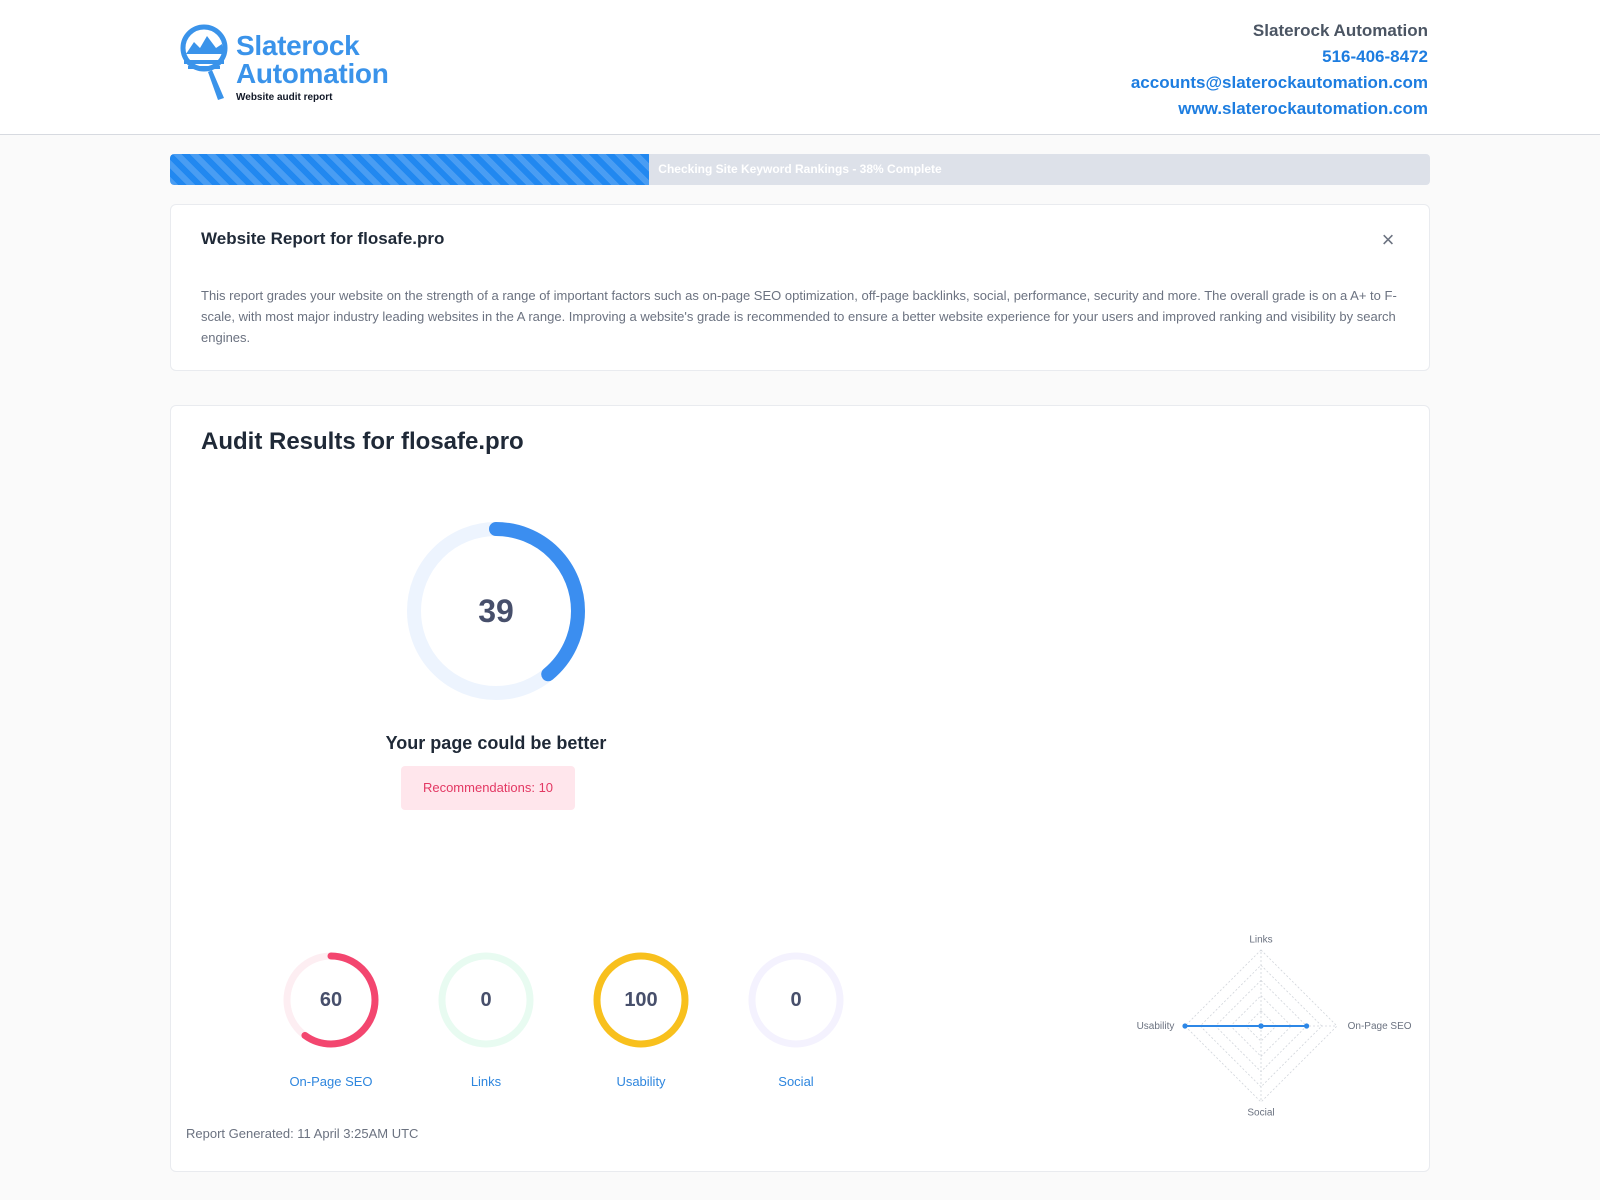  I want to click on usability-label-link: Usability, so click(641, 1081).